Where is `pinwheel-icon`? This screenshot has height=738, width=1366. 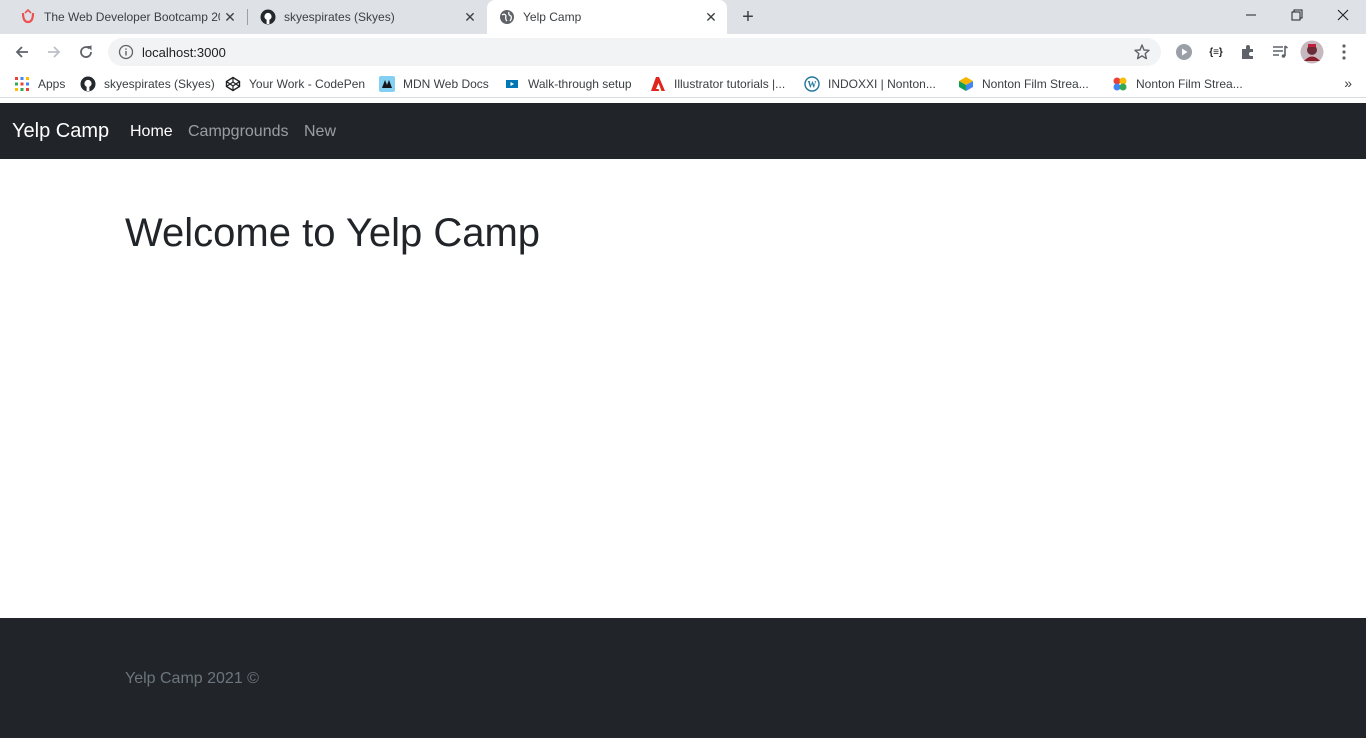 pinwheel-icon is located at coordinates (1120, 84).